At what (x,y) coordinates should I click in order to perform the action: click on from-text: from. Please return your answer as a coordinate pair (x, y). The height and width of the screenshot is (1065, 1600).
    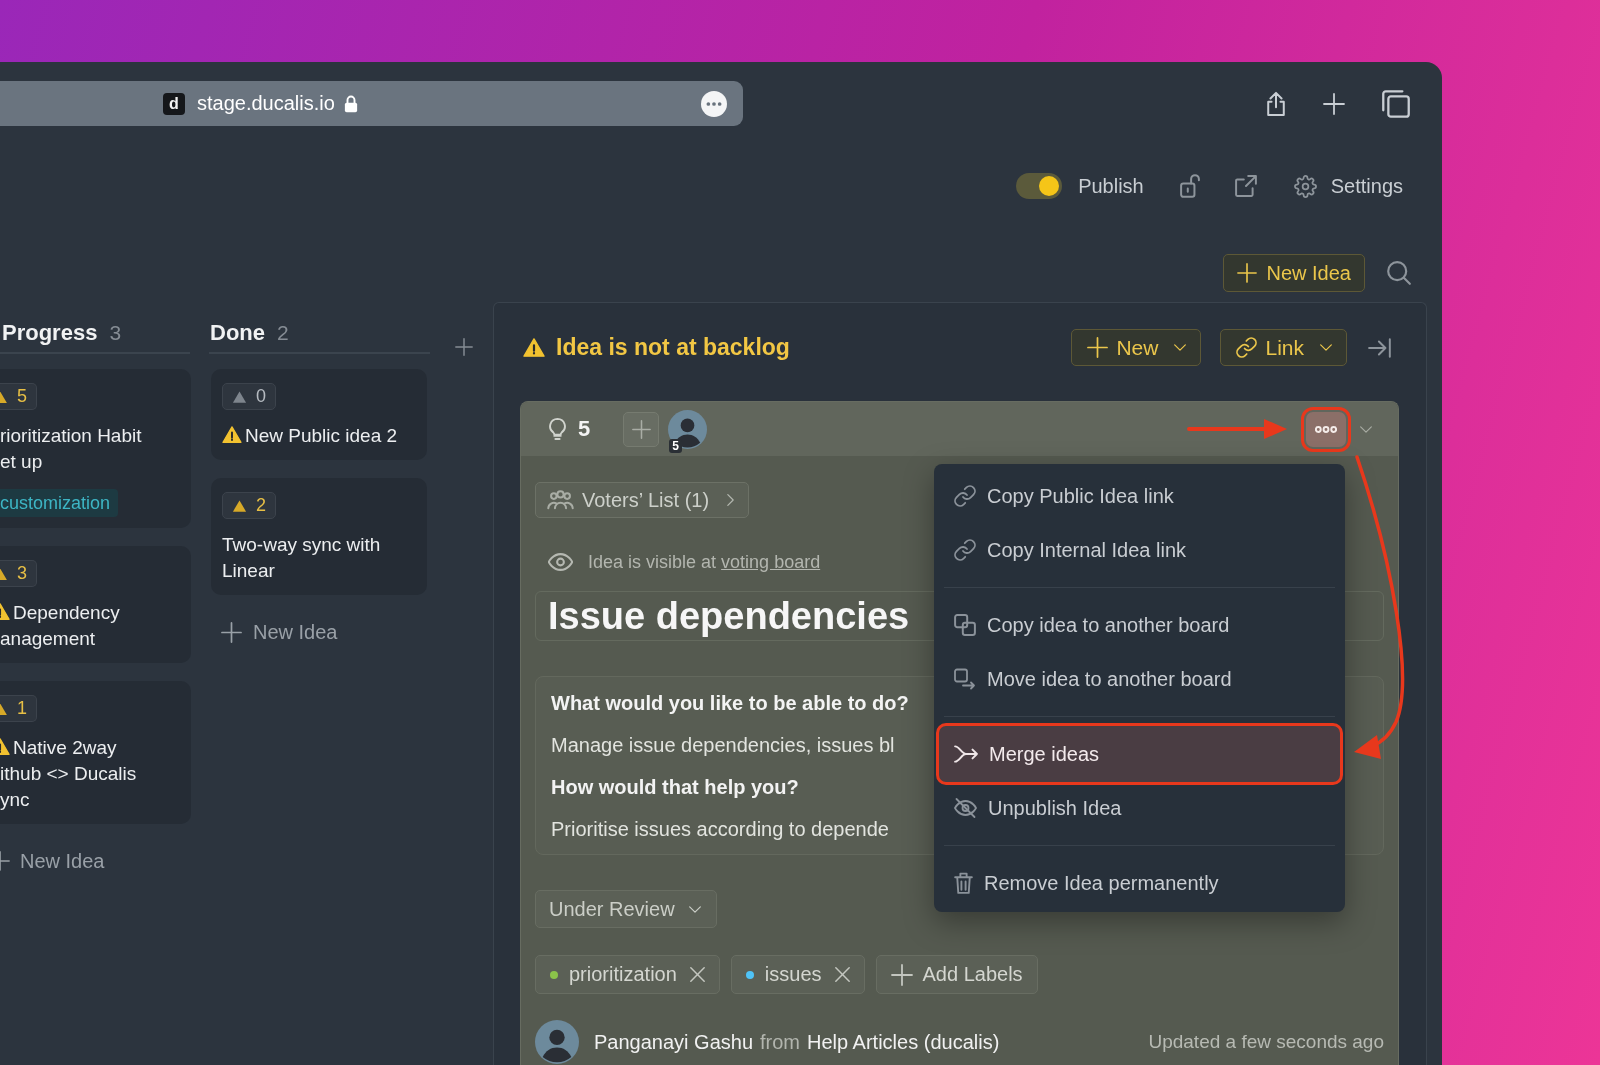
    Looking at the image, I should click on (780, 1042).